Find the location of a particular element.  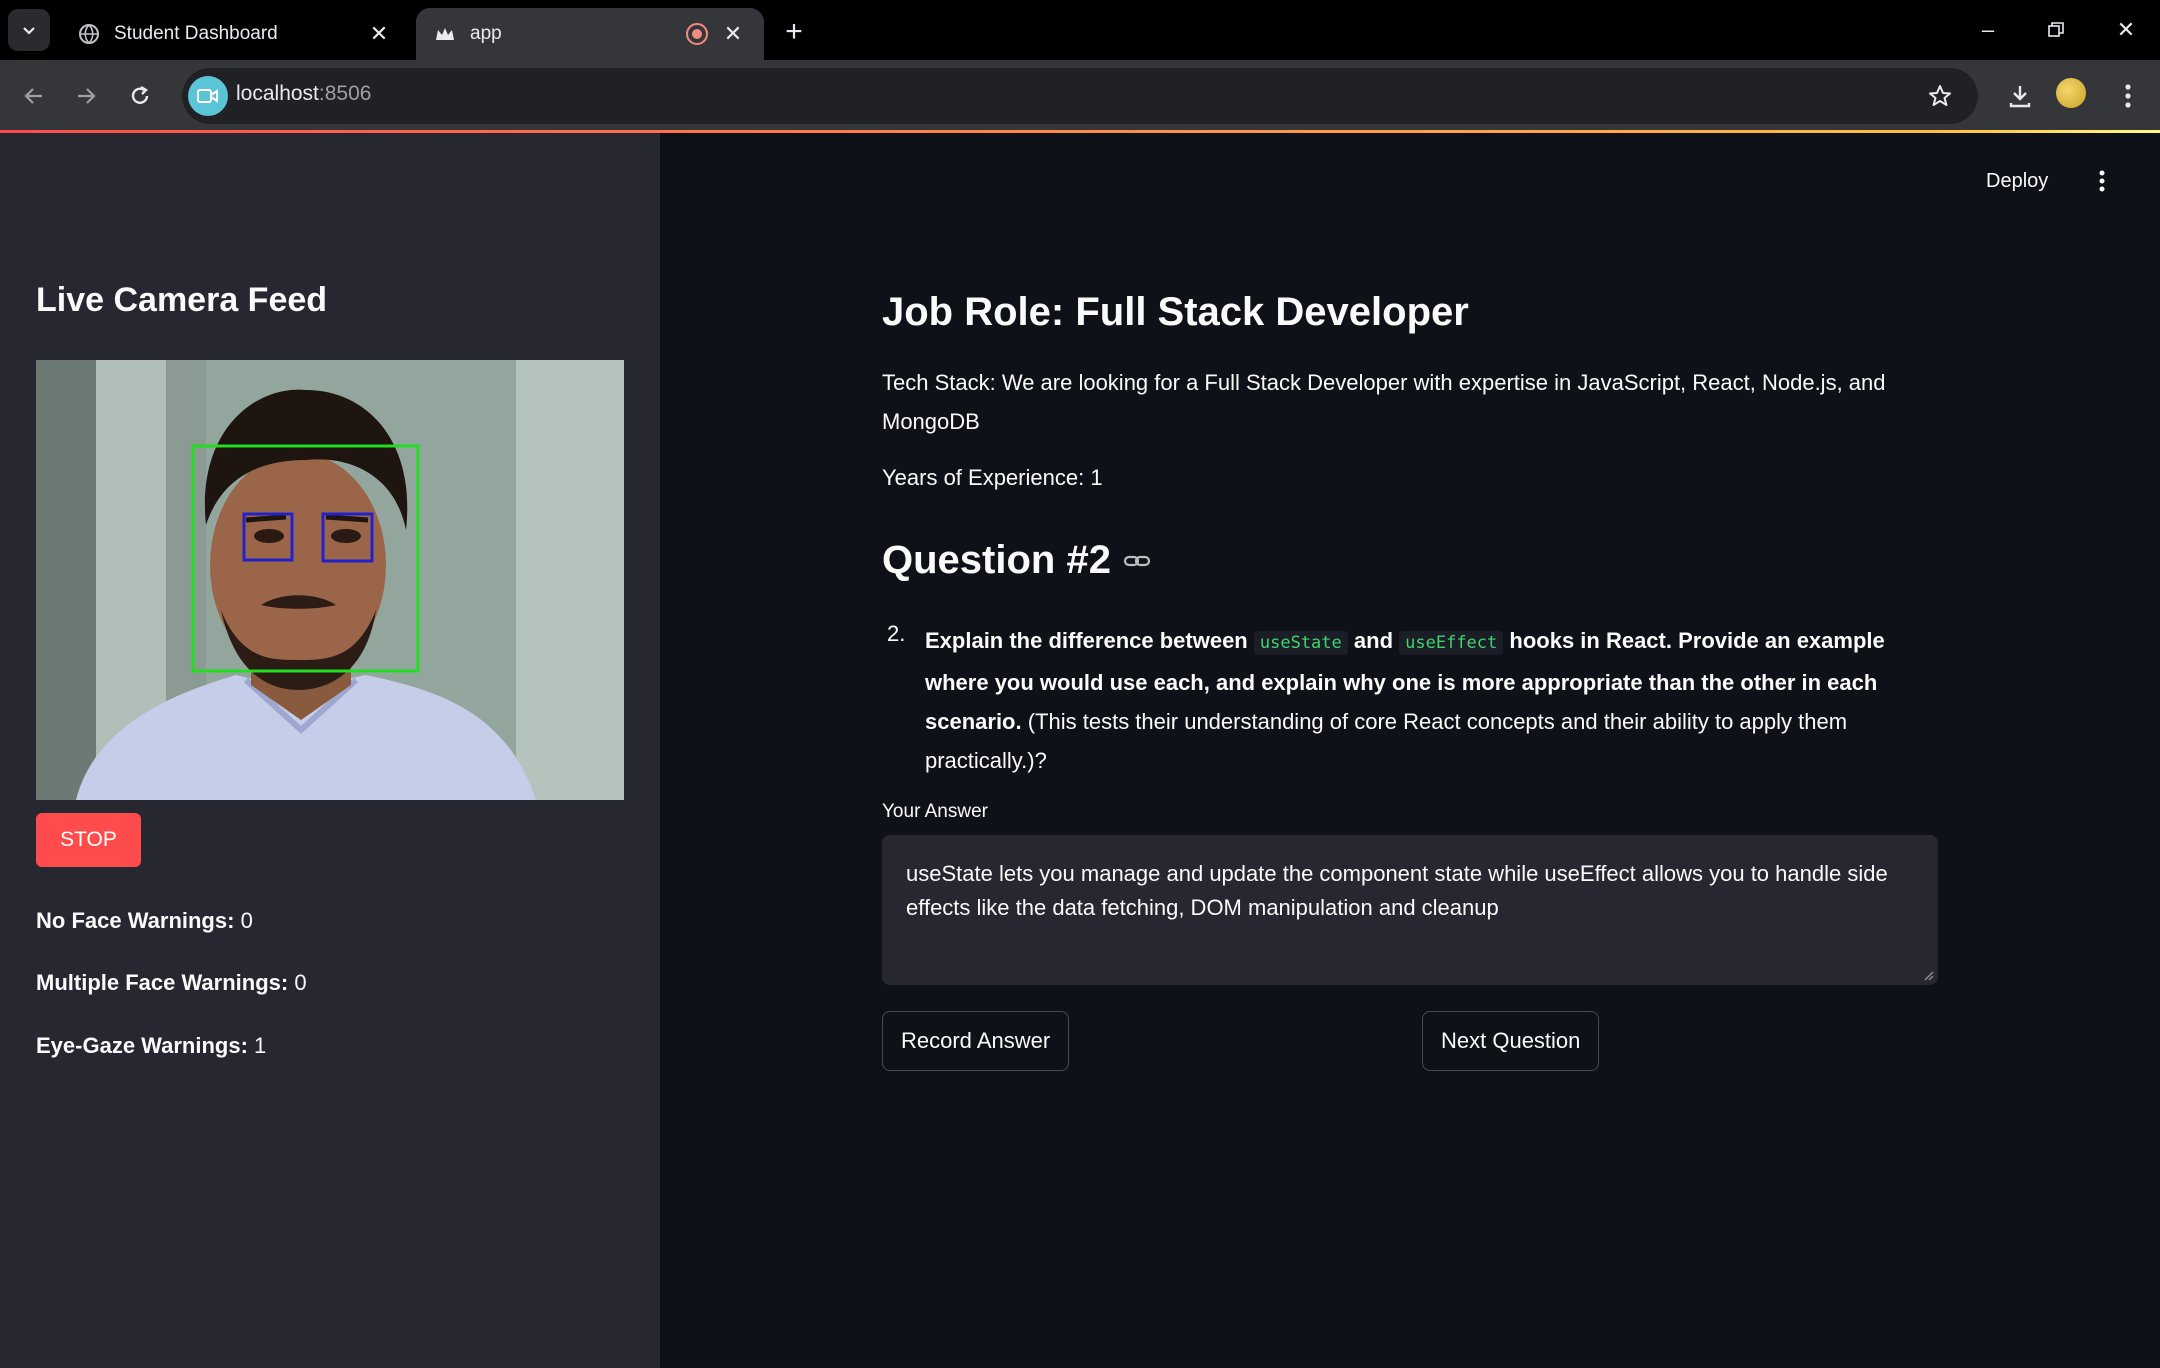

back-icon is located at coordinates (33, 96).